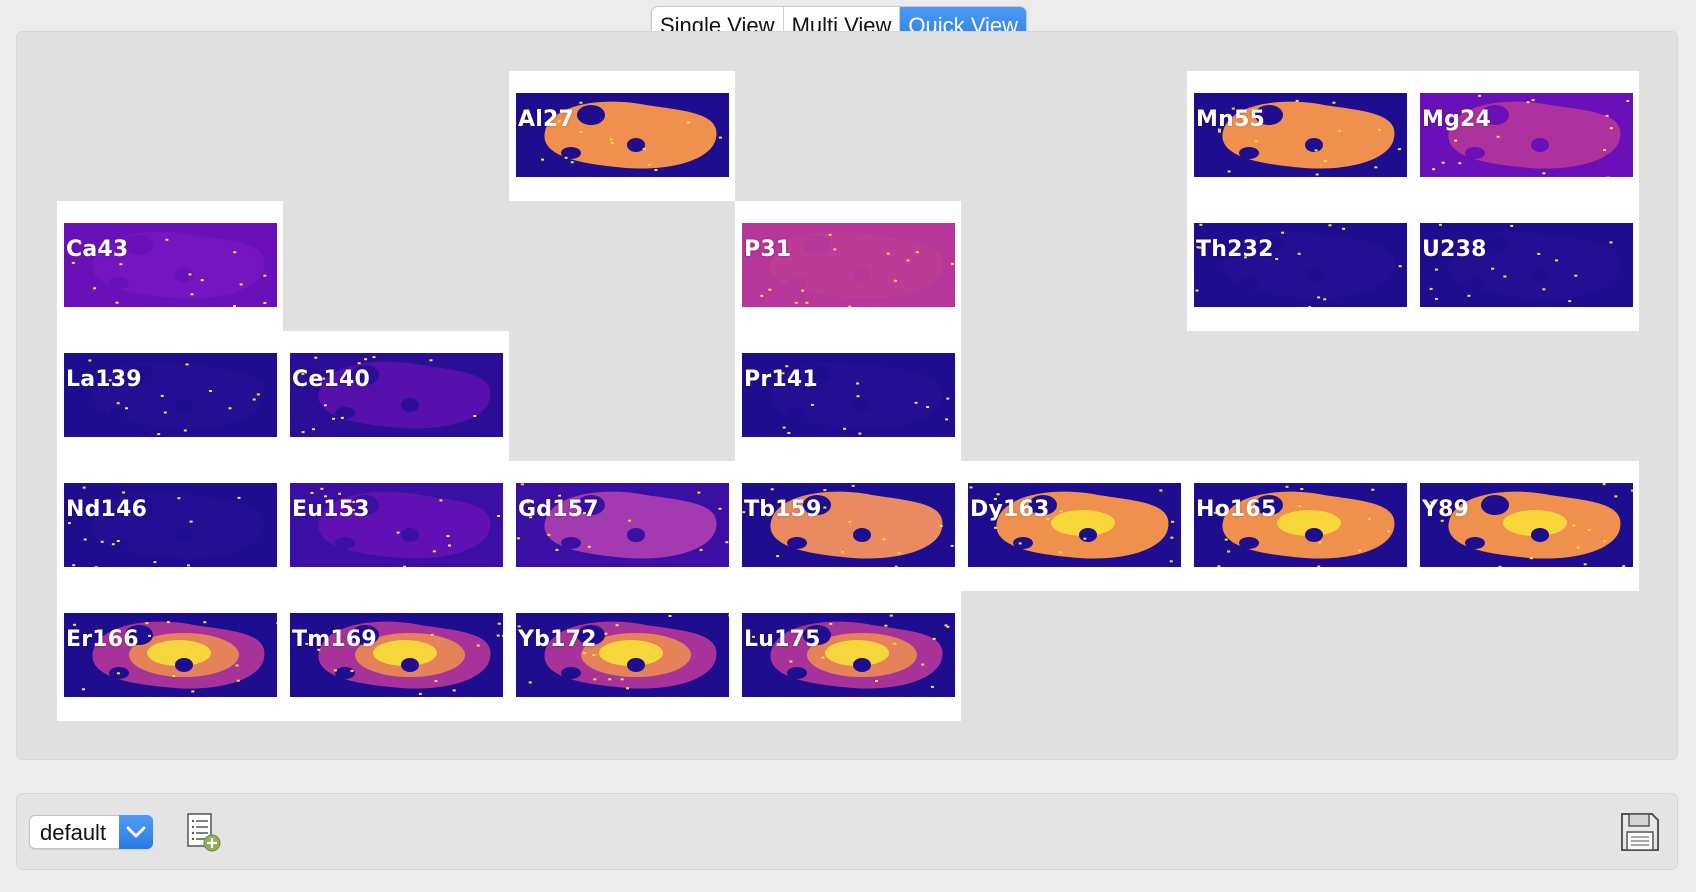  I want to click on element-tile-la139: La139, so click(170, 396).